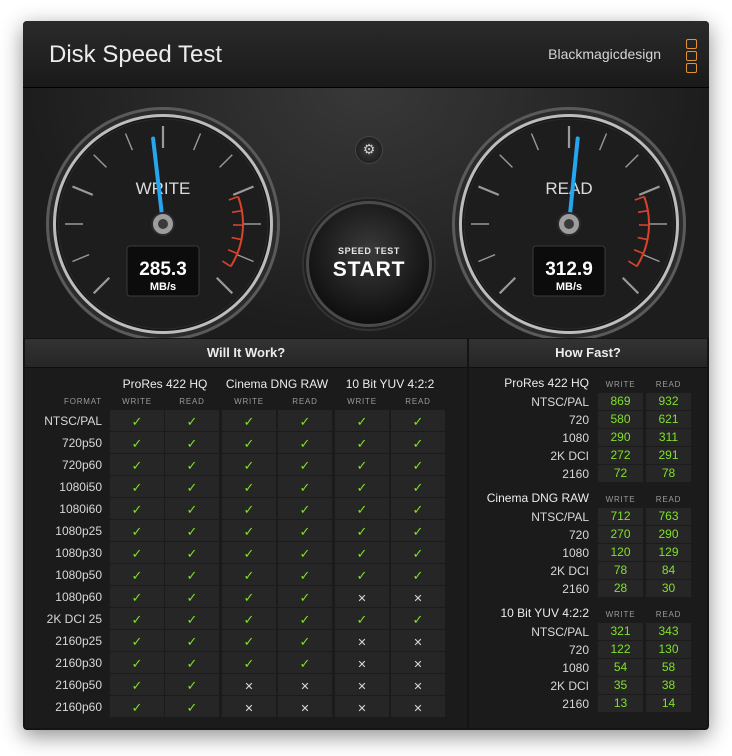 This screenshot has height=756, width=732. I want to click on gauge-title: READ, so click(568, 188).